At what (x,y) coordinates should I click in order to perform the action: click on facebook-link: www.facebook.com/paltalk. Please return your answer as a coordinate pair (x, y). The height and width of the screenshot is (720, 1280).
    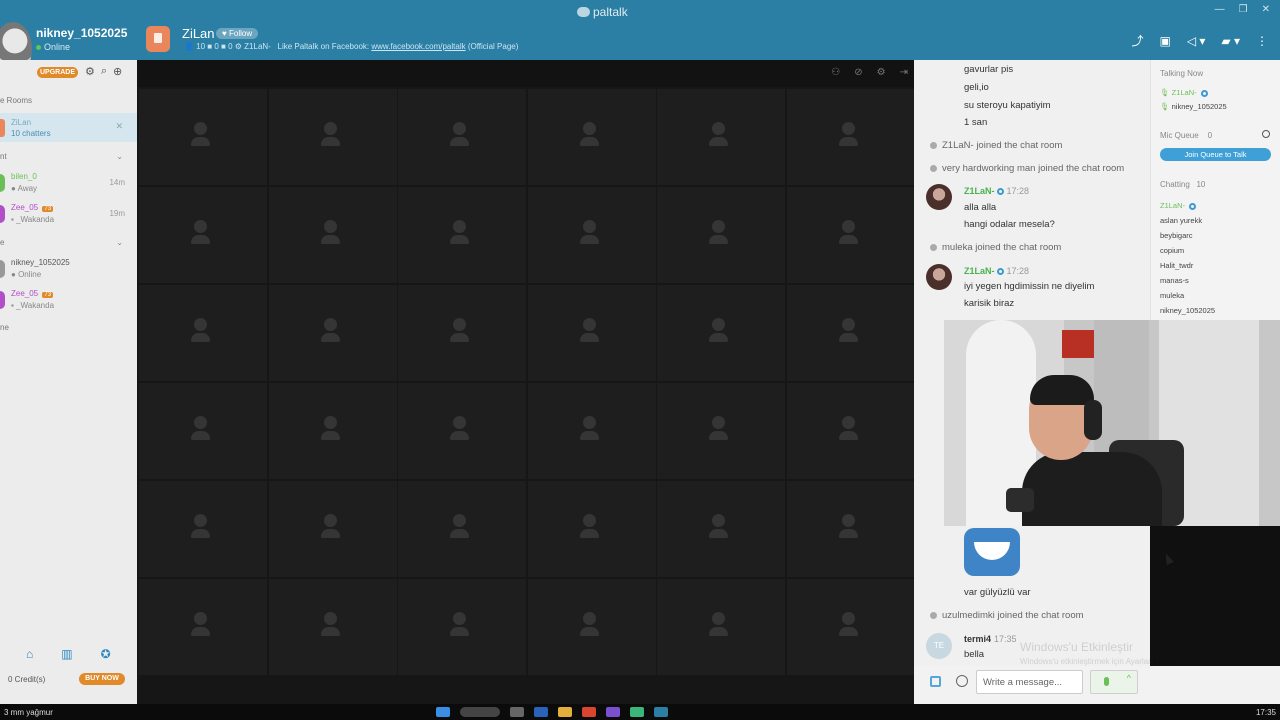
    Looking at the image, I should click on (418, 46).